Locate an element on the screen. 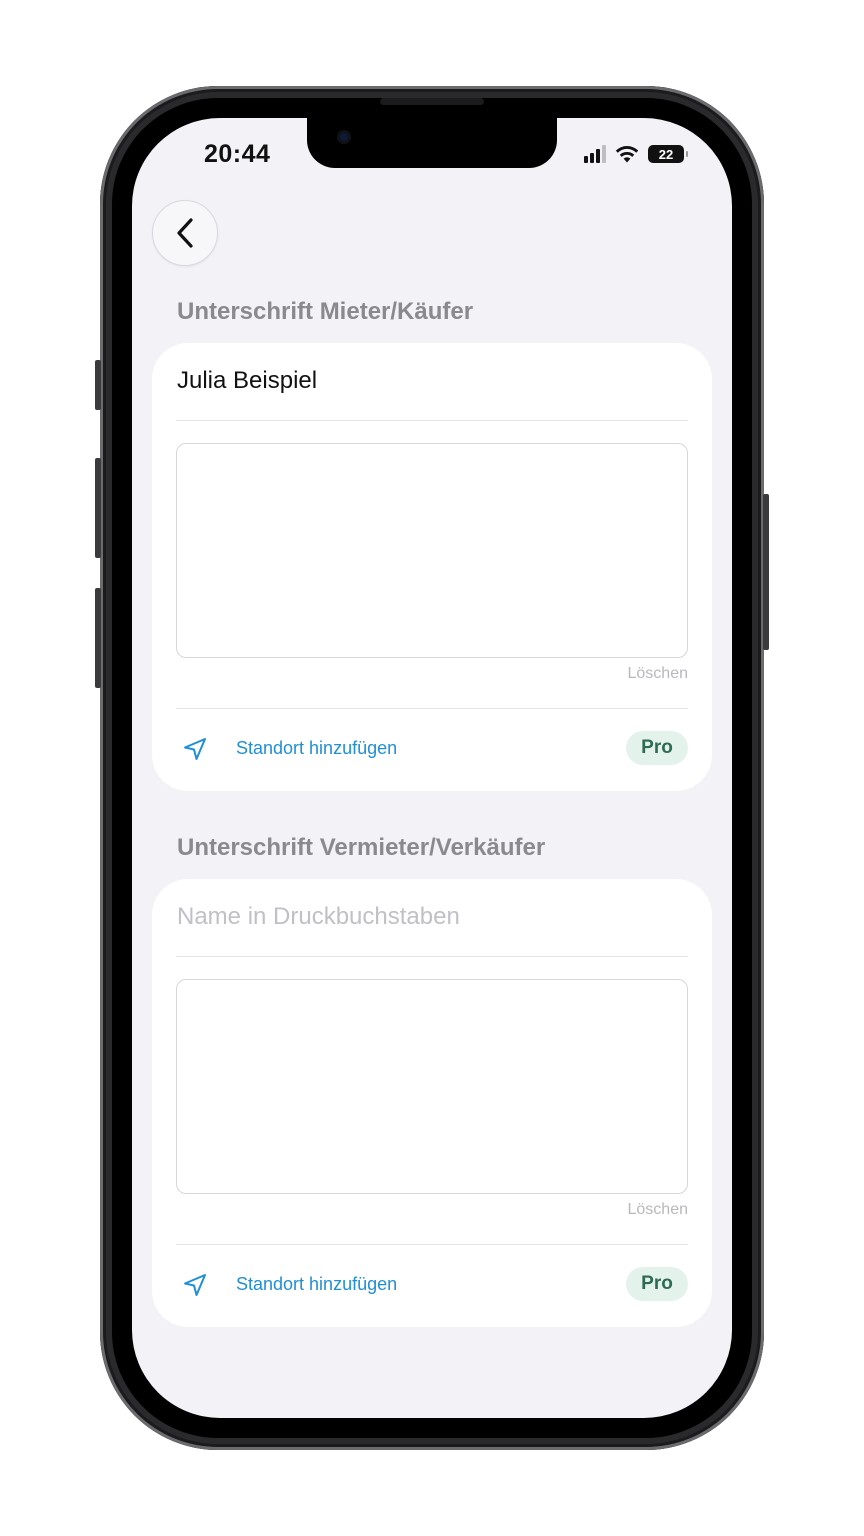 The width and height of the screenshot is (864, 1536). status-indicators: 22 is located at coordinates (636, 154).